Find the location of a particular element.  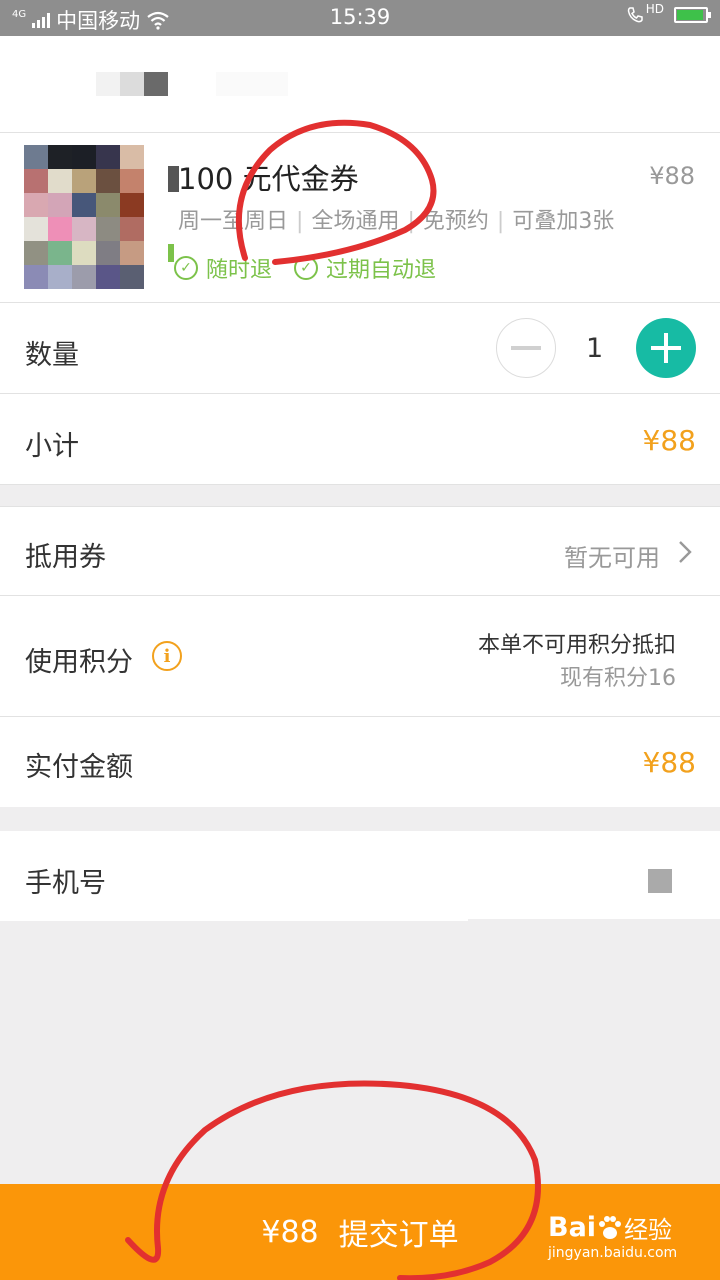

quantity-row: 数量 1 is located at coordinates (360, 348).